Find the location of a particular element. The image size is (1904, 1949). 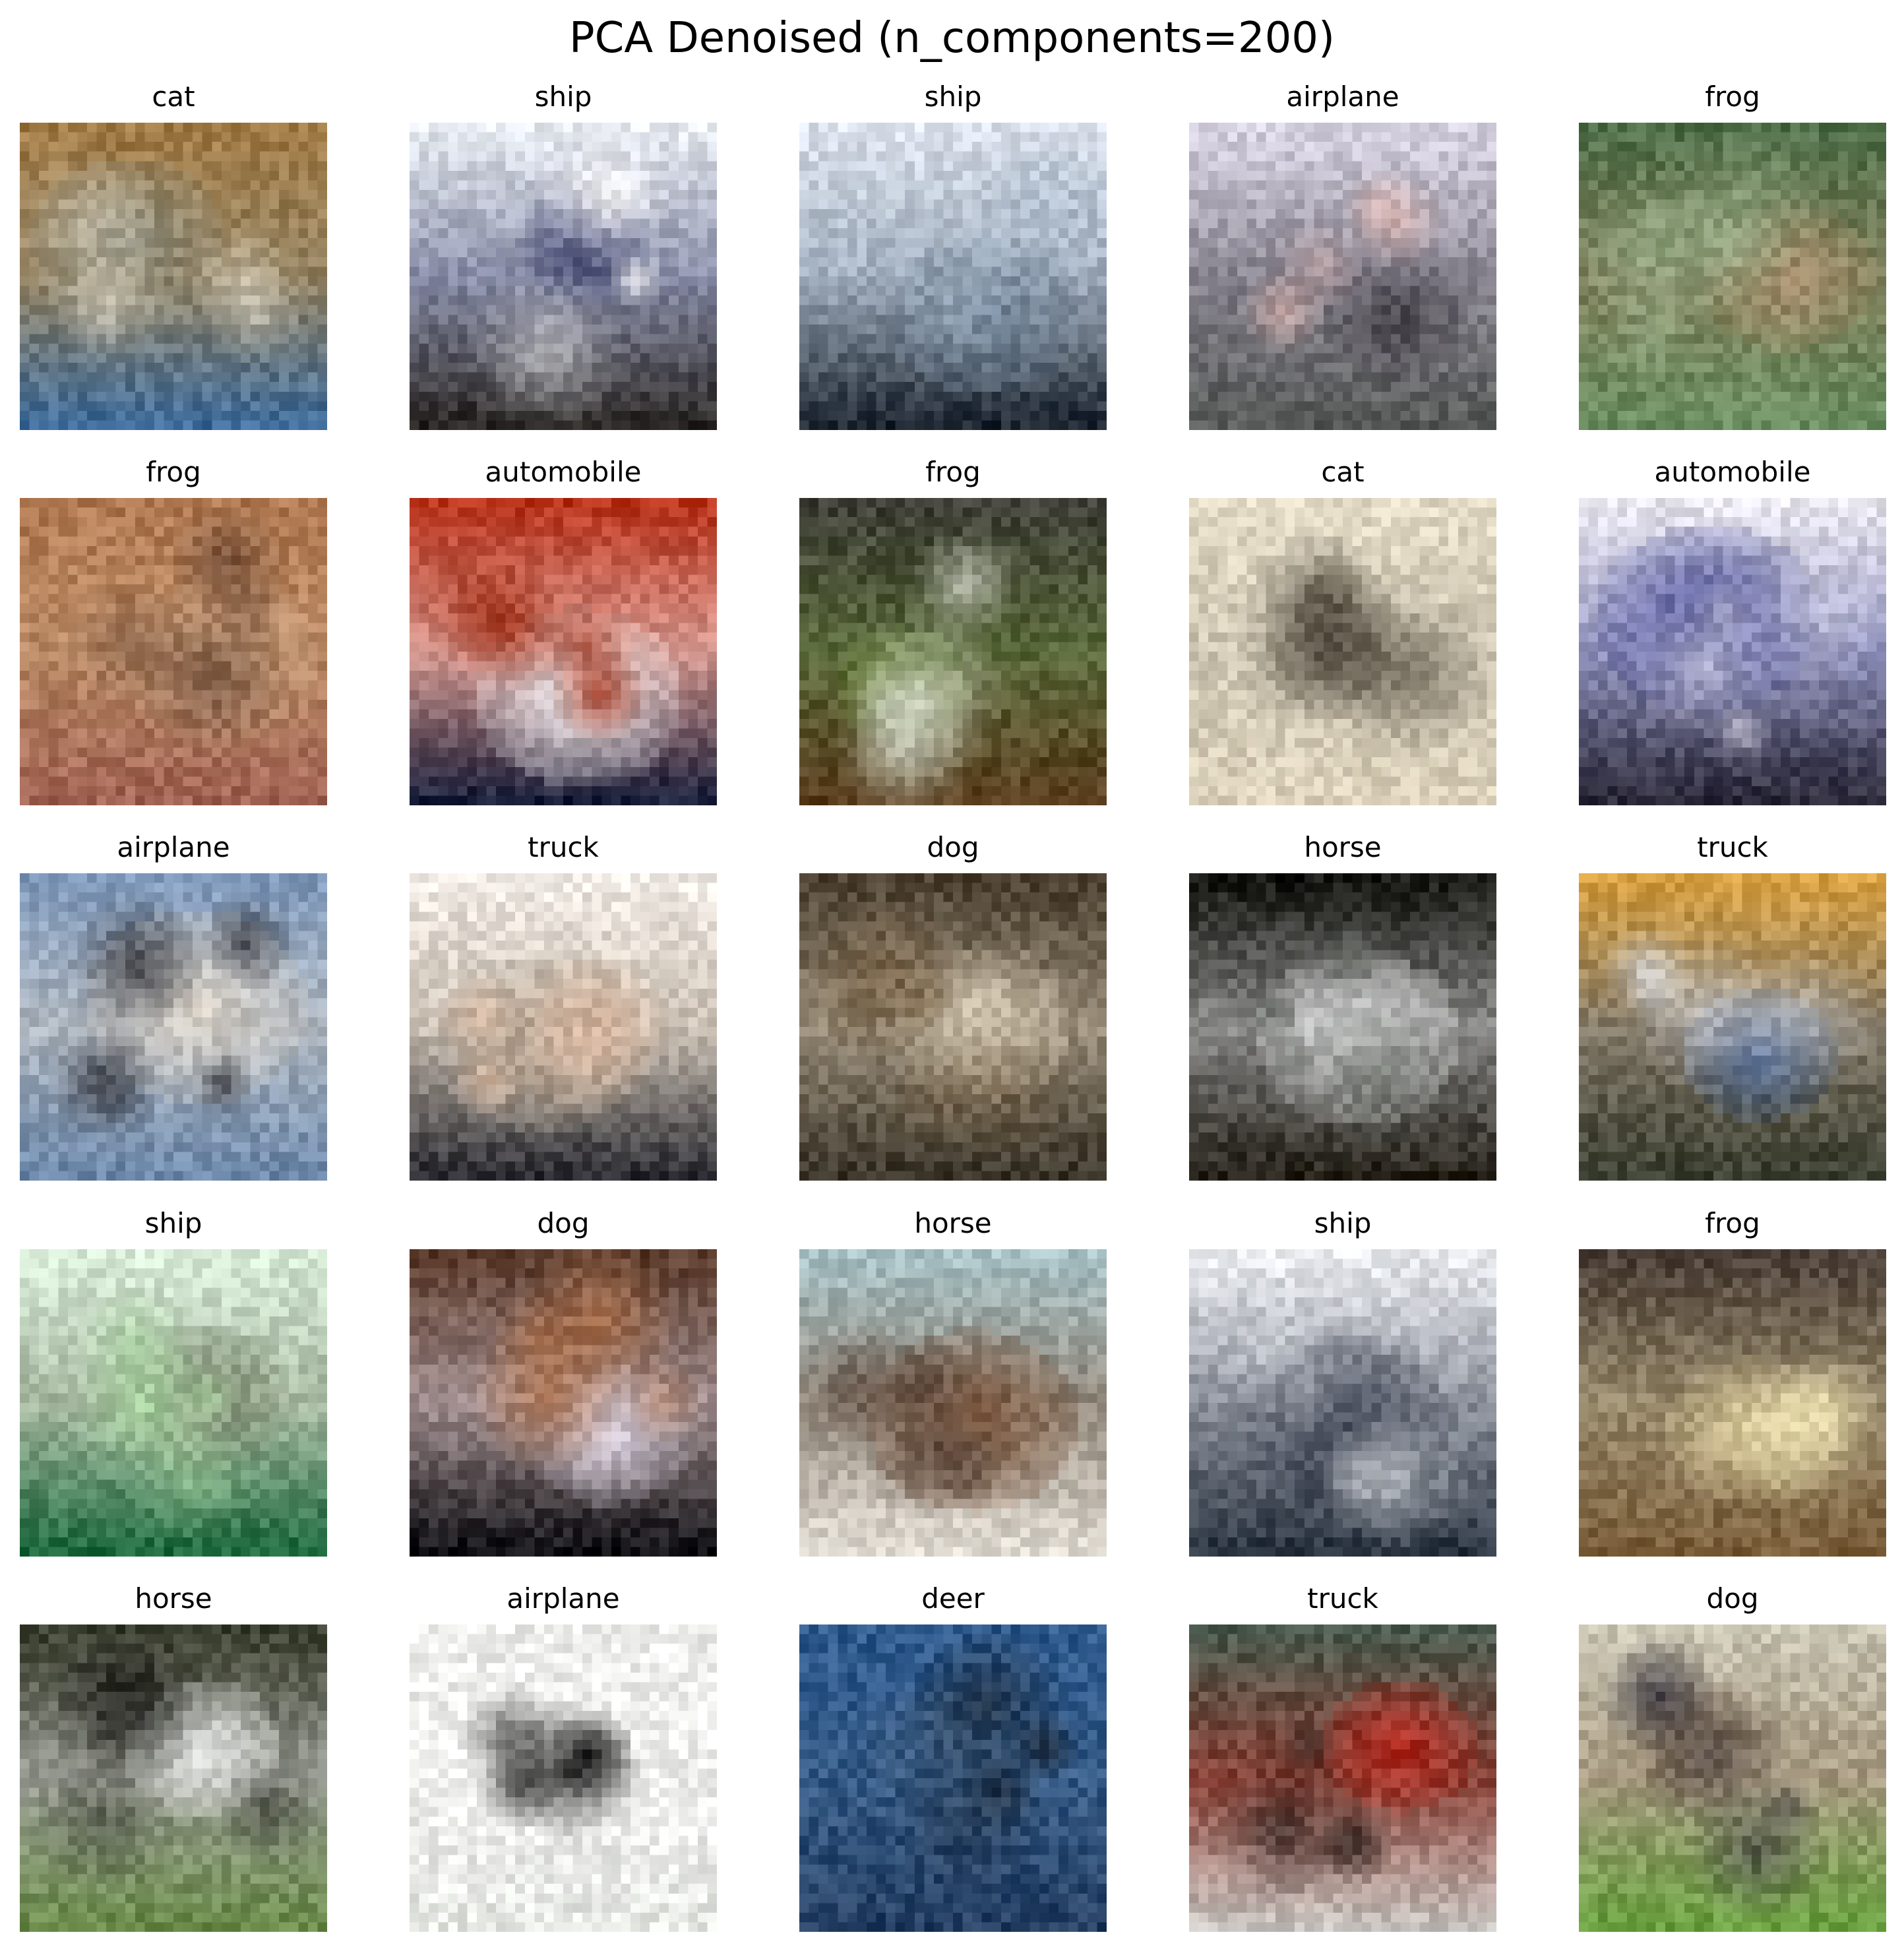

image-cell: deer is located at coordinates (953, 1758).